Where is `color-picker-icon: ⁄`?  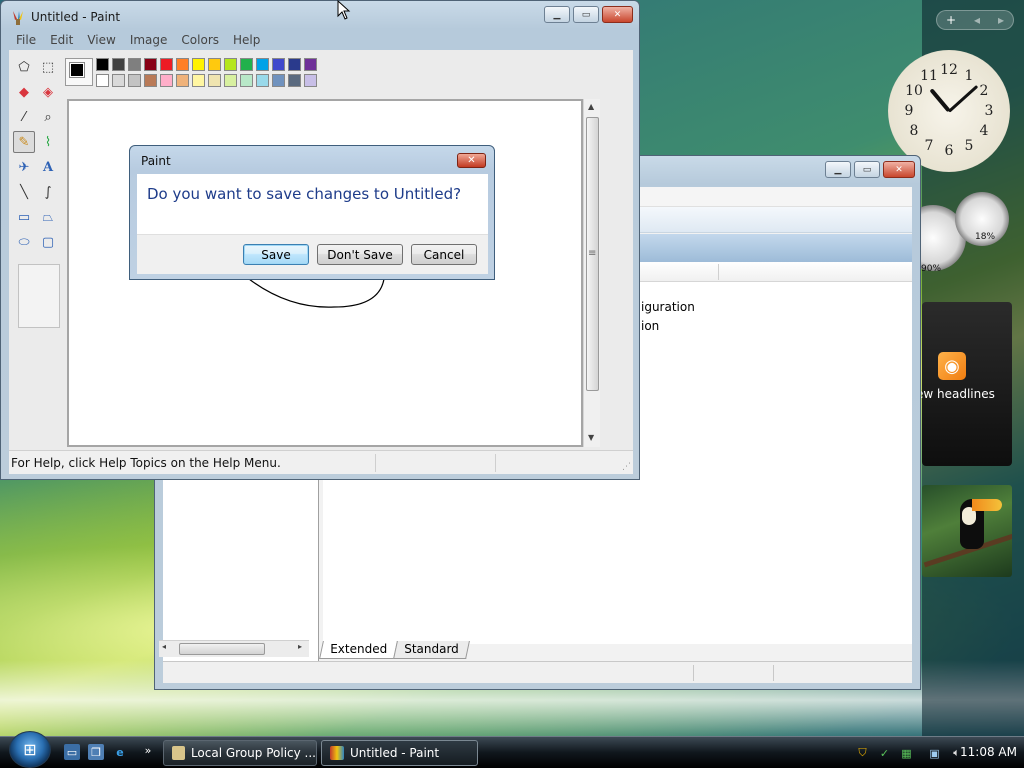
color-picker-icon: ⁄ is located at coordinates (24, 117).